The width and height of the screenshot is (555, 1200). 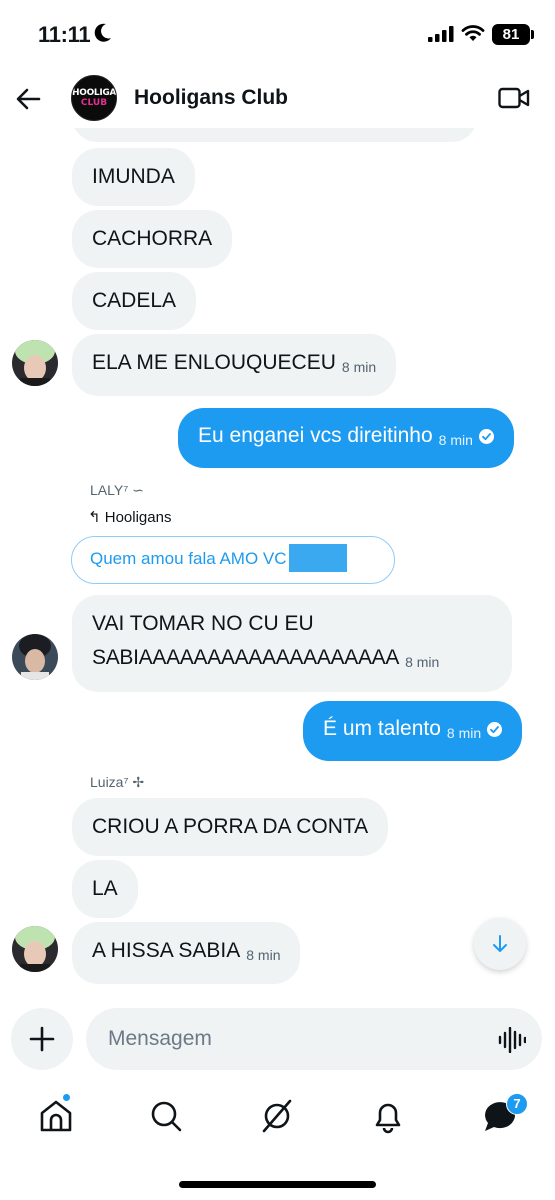 What do you see at coordinates (166, 1116) in the screenshot?
I see `search-icon` at bounding box center [166, 1116].